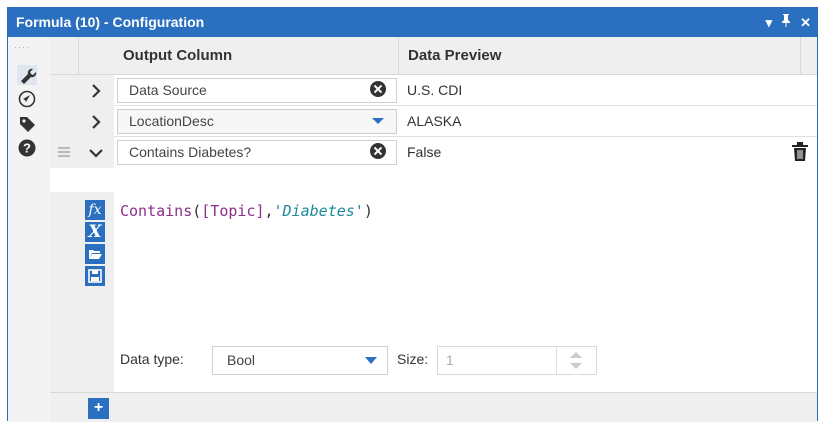 This screenshot has width=823, height=422. I want to click on editor-gutter, so click(64, 307).